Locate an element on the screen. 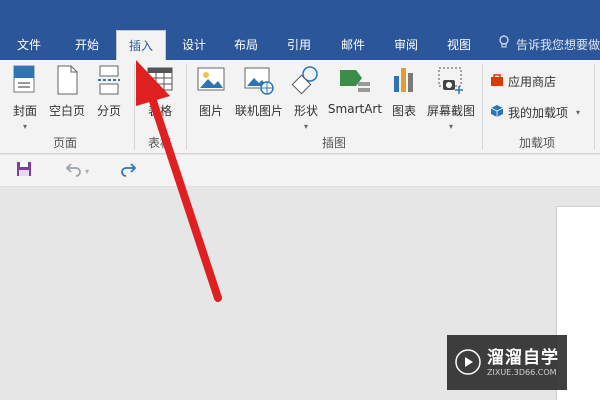 Image resolution: width=600 pixels, height=400 pixels. screenshot-icon is located at coordinates (451, 80).